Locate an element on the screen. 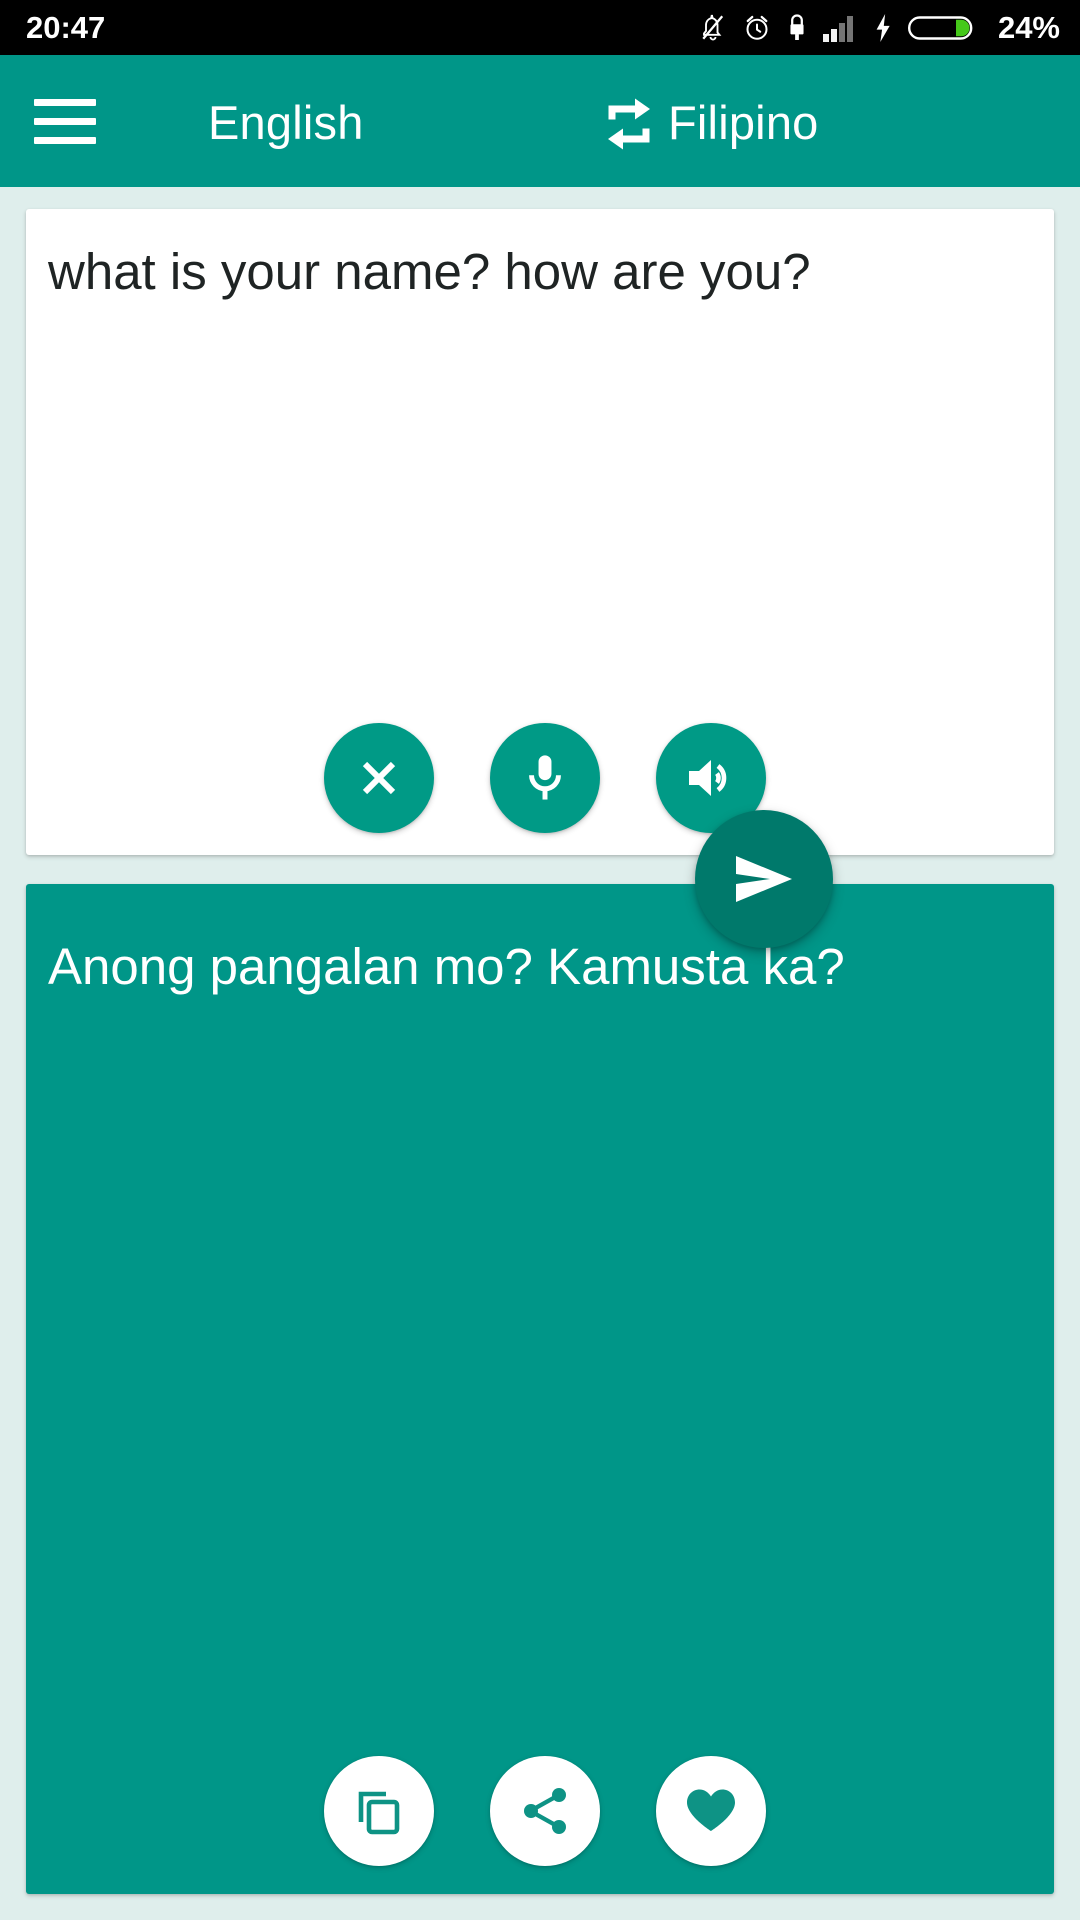  target-language-selector: Filipino is located at coordinates (743, 122).